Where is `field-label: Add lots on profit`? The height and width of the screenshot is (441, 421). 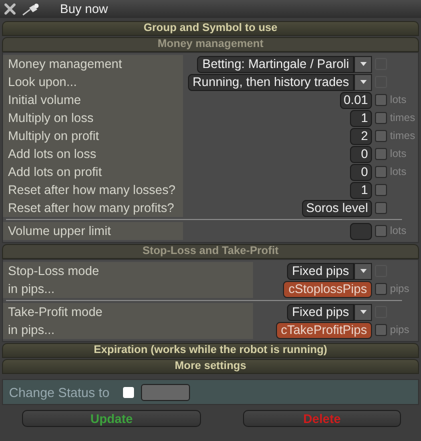 field-label: Add lots on profit is located at coordinates (55, 172).